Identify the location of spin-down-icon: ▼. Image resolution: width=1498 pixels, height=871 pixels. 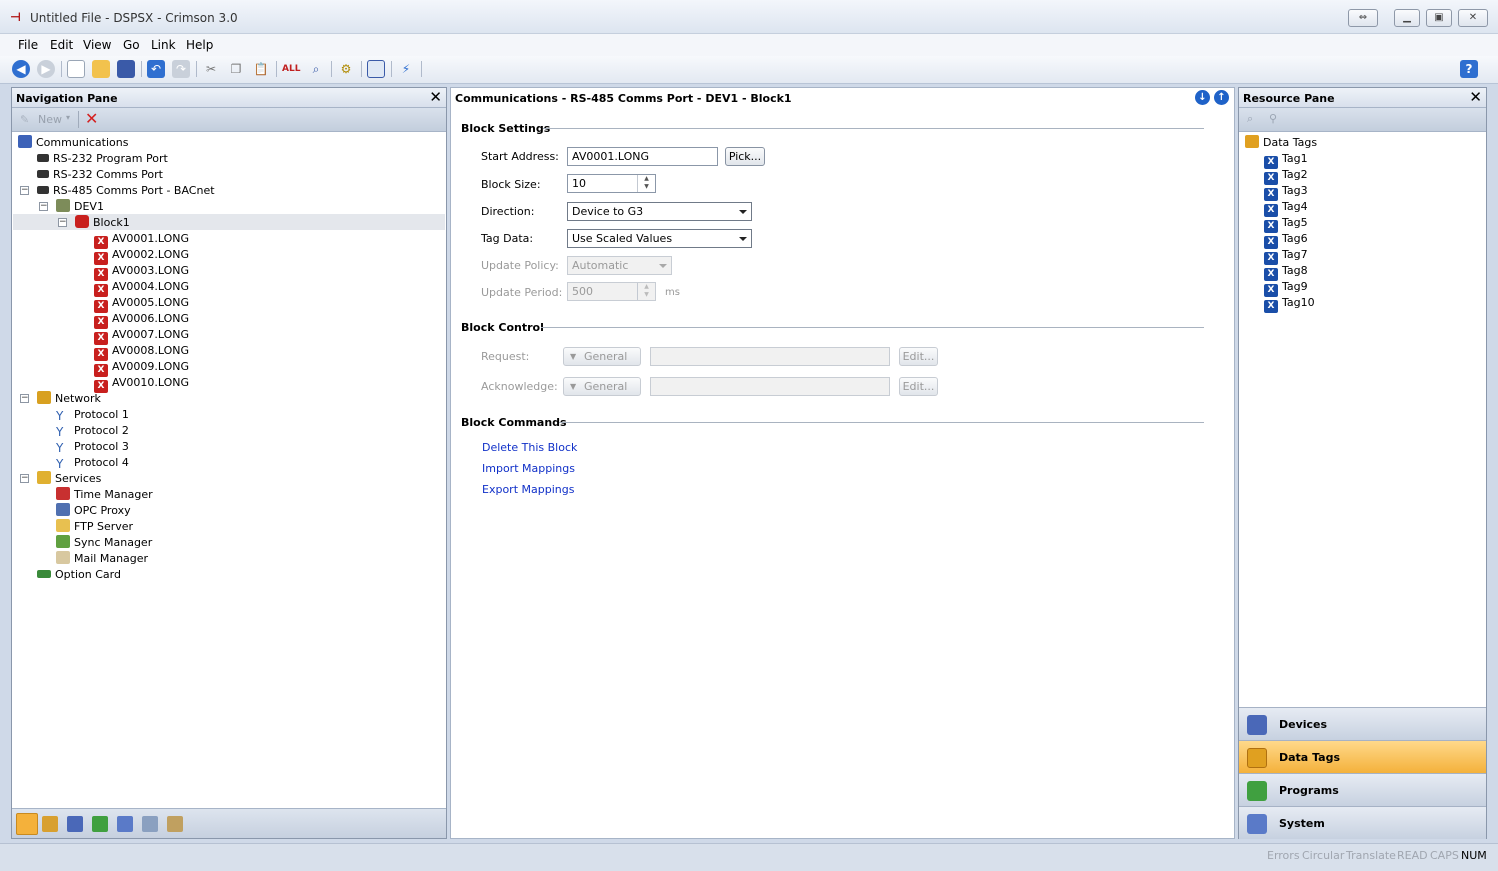
(646, 187).